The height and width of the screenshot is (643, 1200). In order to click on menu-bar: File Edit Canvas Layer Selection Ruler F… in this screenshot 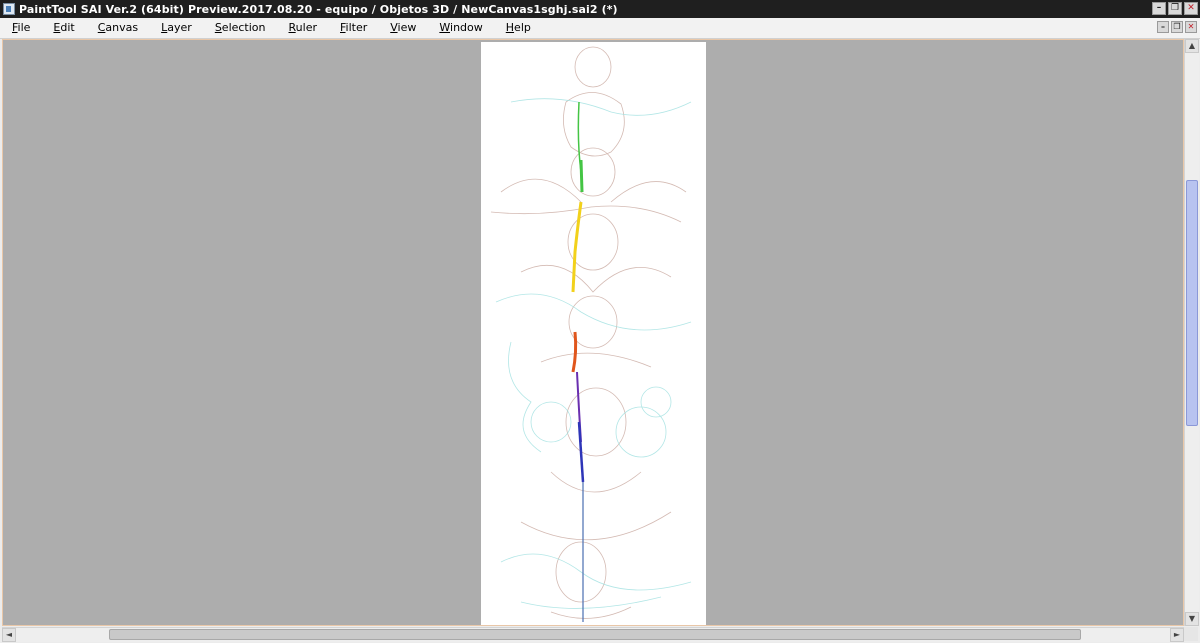, I will do `click(600, 28)`.